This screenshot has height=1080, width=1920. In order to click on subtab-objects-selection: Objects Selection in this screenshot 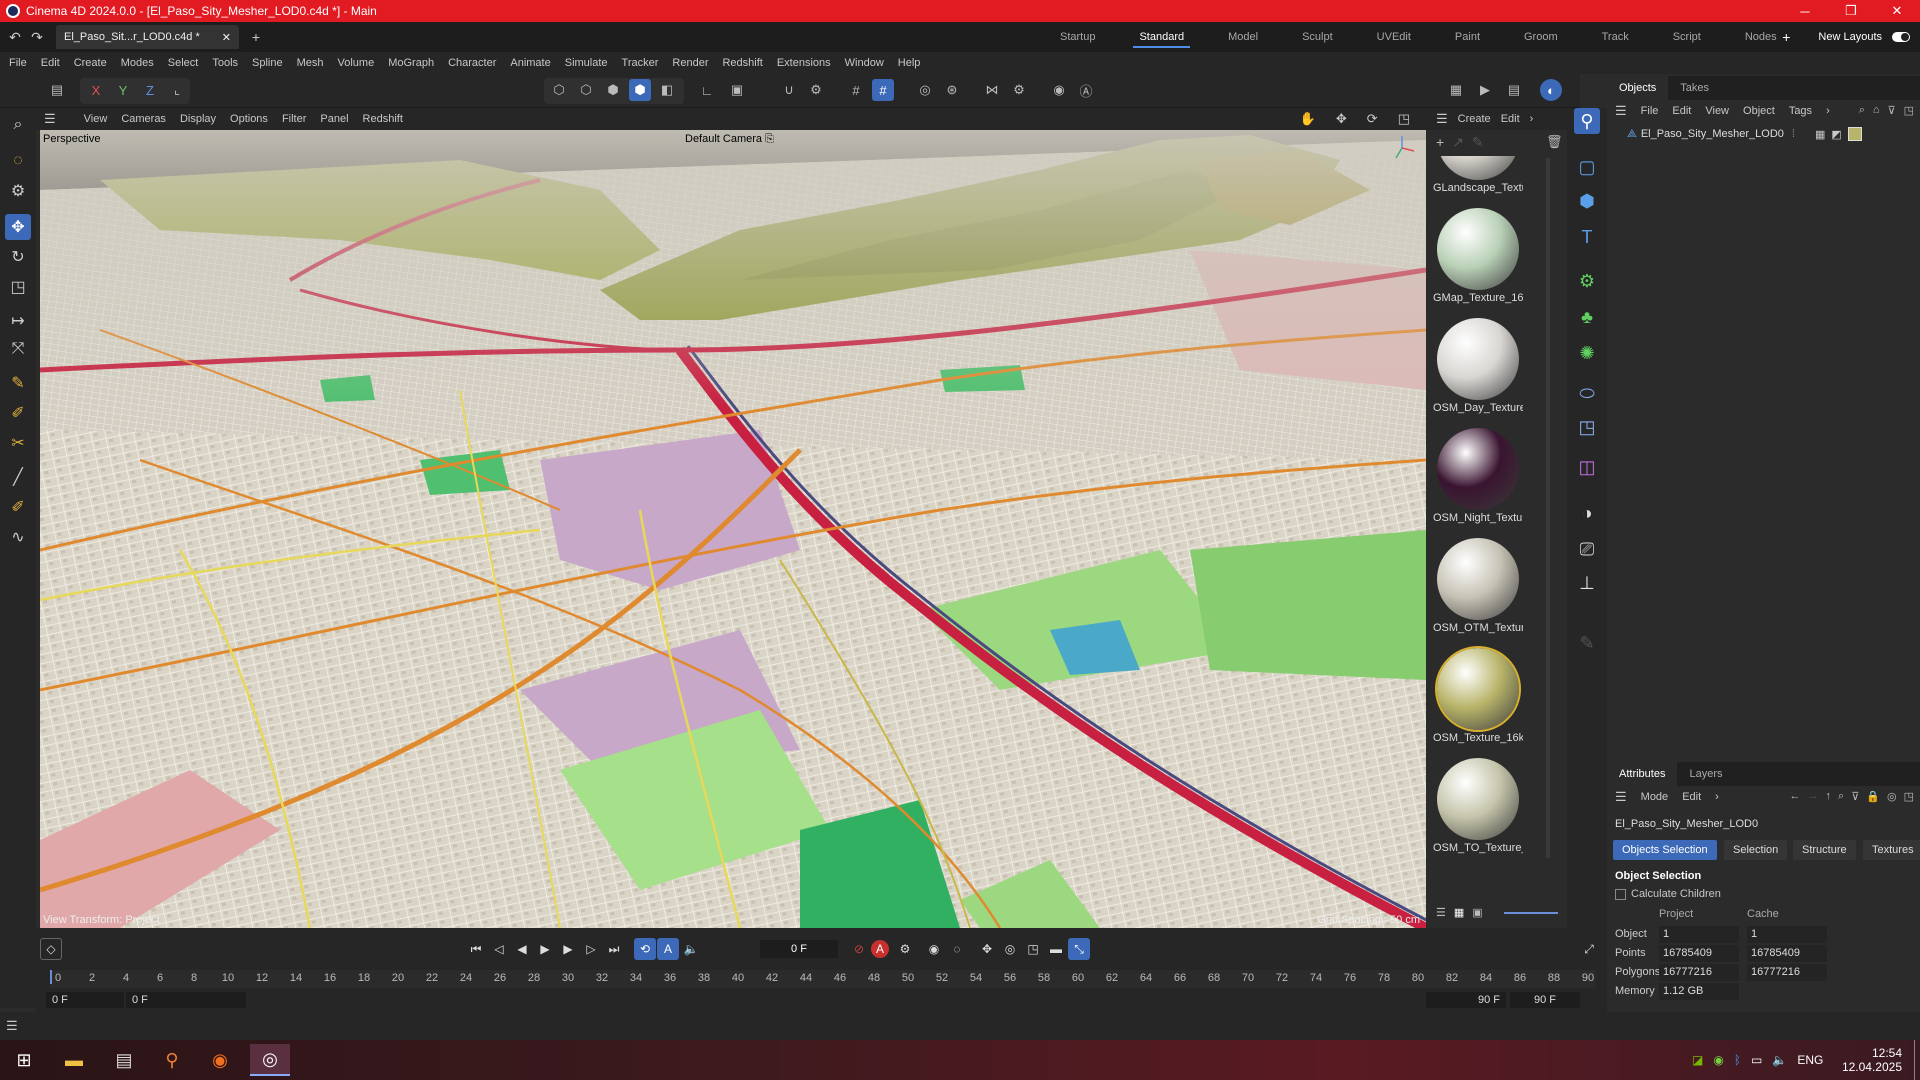, I will do `click(1665, 850)`.